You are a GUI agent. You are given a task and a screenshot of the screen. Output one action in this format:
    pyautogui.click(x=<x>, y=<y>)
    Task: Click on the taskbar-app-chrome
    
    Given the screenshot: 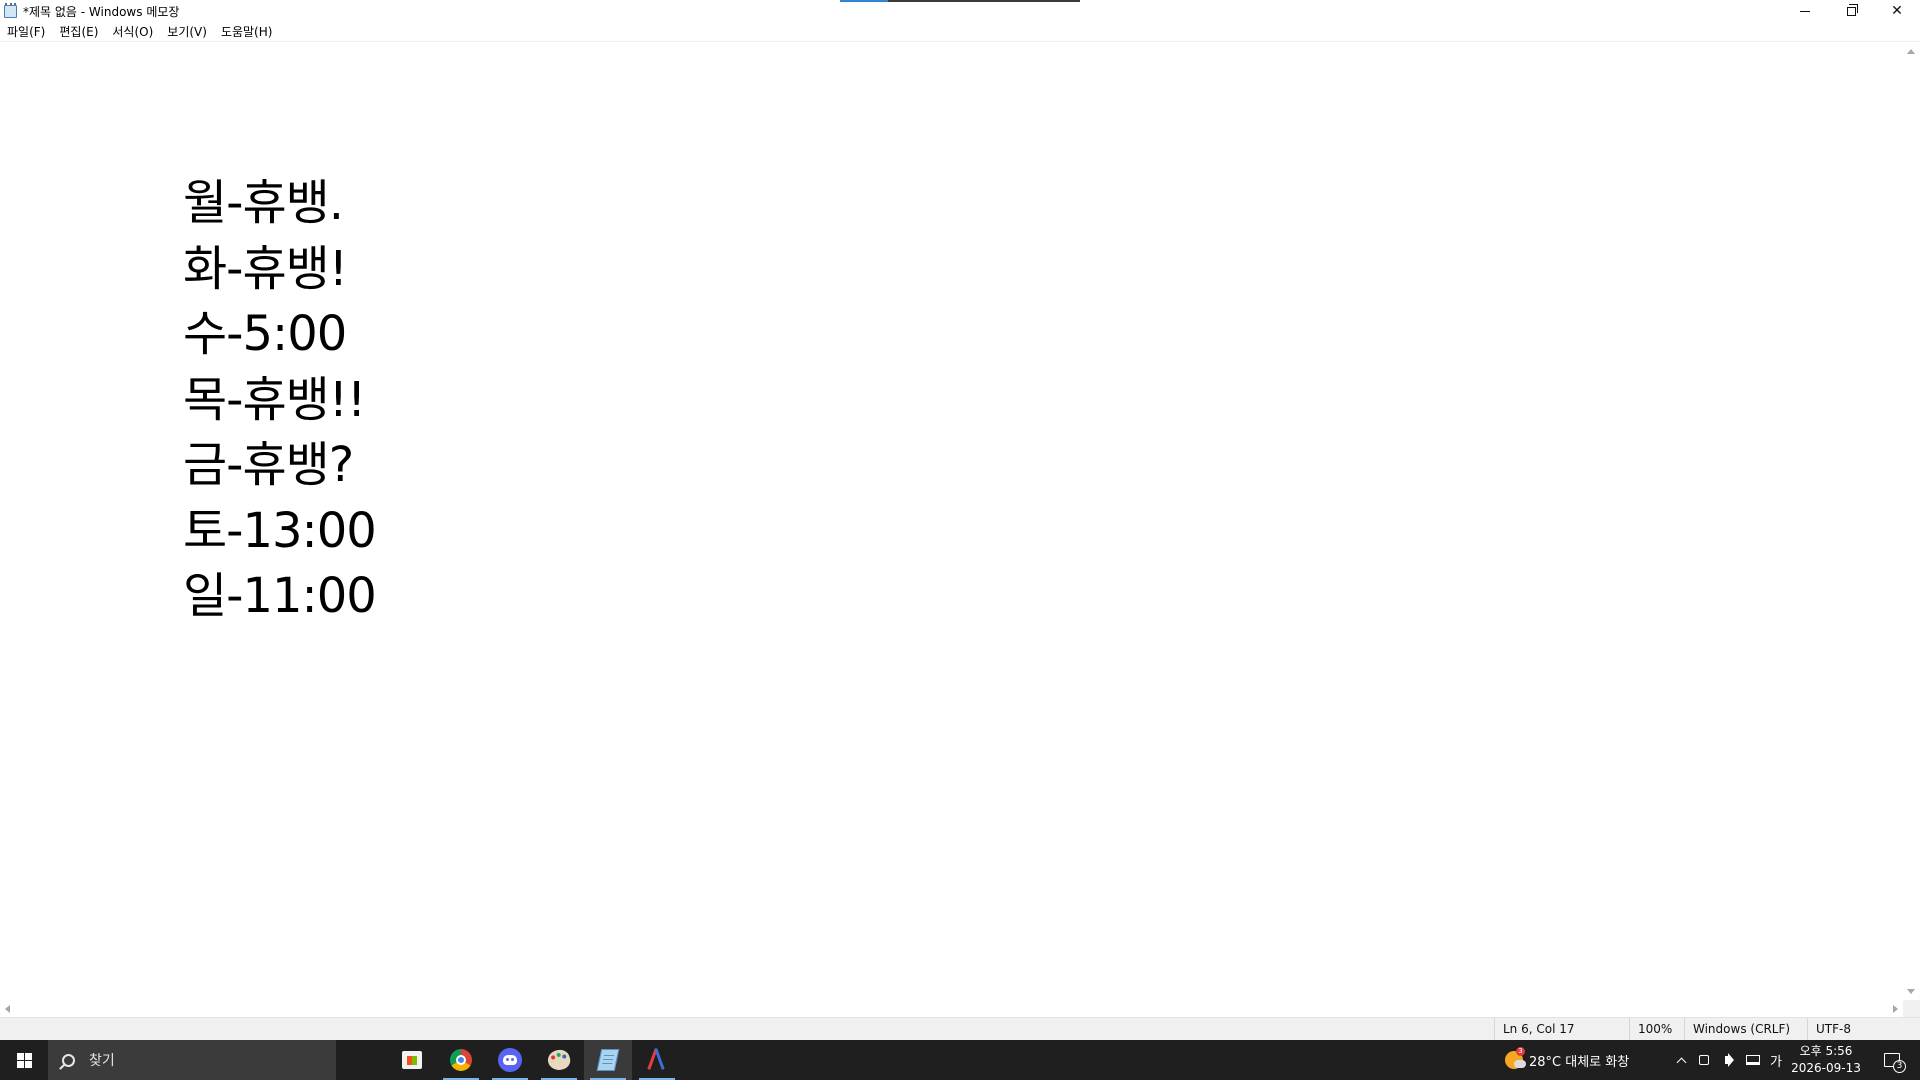 What is the action you would take?
    pyautogui.click(x=461, y=1060)
    